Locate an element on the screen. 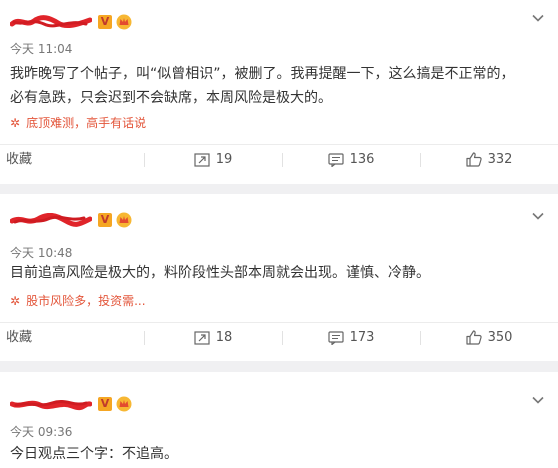 The height and width of the screenshot is (468, 558). action-bar: 收藏 19 136 332 is located at coordinates (279, 159).